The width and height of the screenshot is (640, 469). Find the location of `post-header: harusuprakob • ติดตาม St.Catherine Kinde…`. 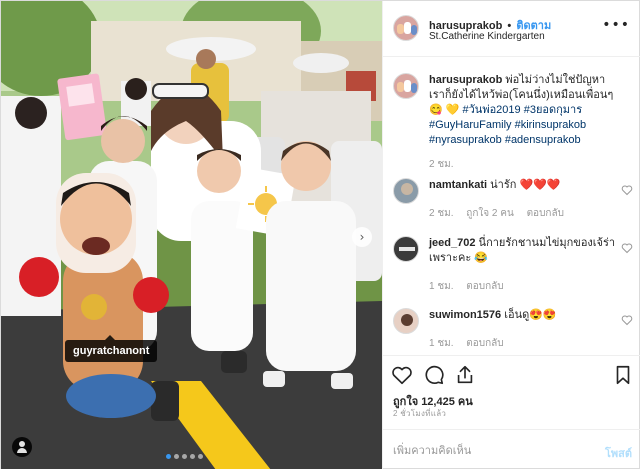

post-header: harusuprakob • ติดตาม St.Catherine Kinde… is located at coordinates (511, 29).